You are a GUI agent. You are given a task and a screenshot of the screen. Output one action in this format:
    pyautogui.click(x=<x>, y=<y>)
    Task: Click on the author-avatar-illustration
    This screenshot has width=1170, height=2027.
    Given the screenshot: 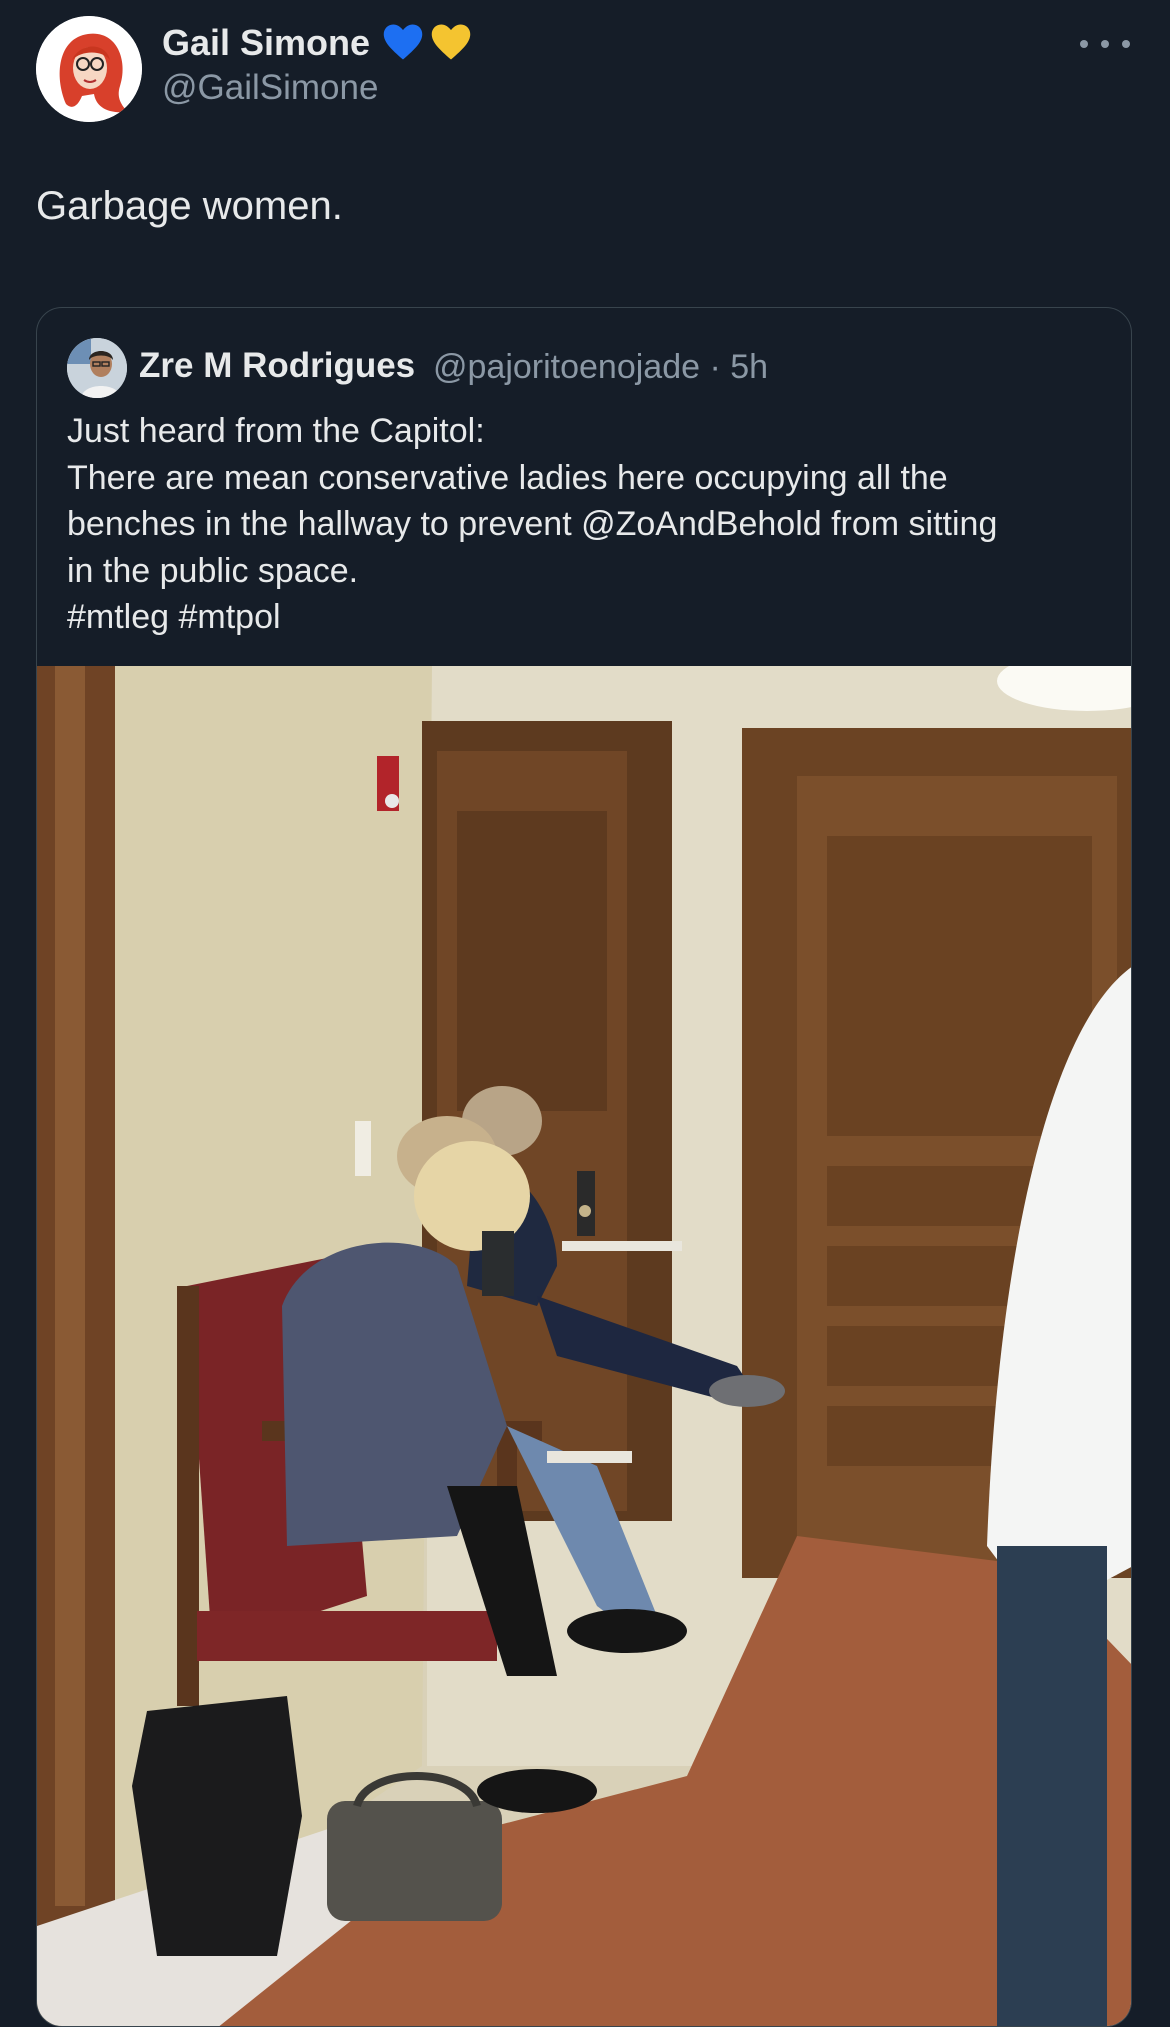 What is the action you would take?
    pyautogui.click(x=89, y=69)
    